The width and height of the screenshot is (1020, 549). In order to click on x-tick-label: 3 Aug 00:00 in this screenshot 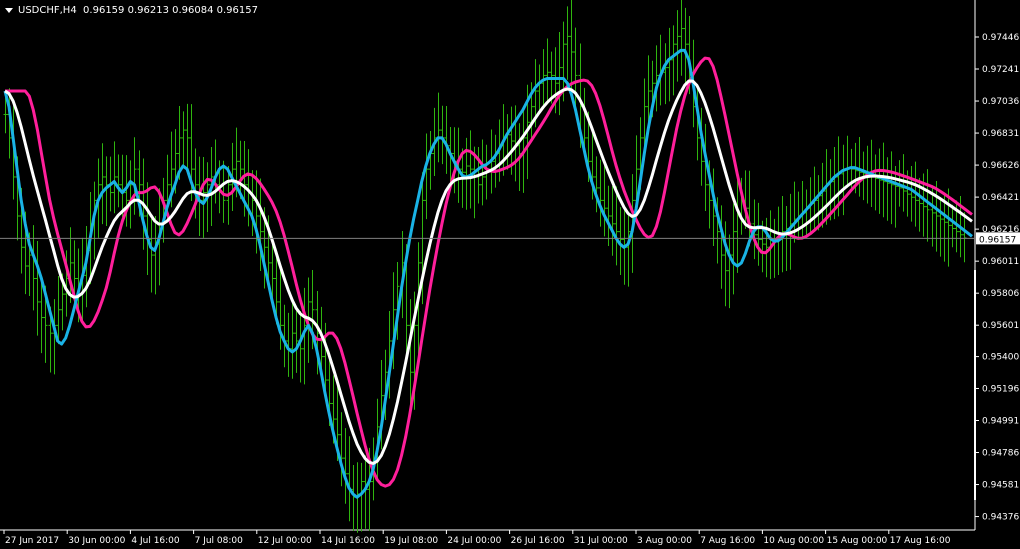, I will do `click(664, 541)`.